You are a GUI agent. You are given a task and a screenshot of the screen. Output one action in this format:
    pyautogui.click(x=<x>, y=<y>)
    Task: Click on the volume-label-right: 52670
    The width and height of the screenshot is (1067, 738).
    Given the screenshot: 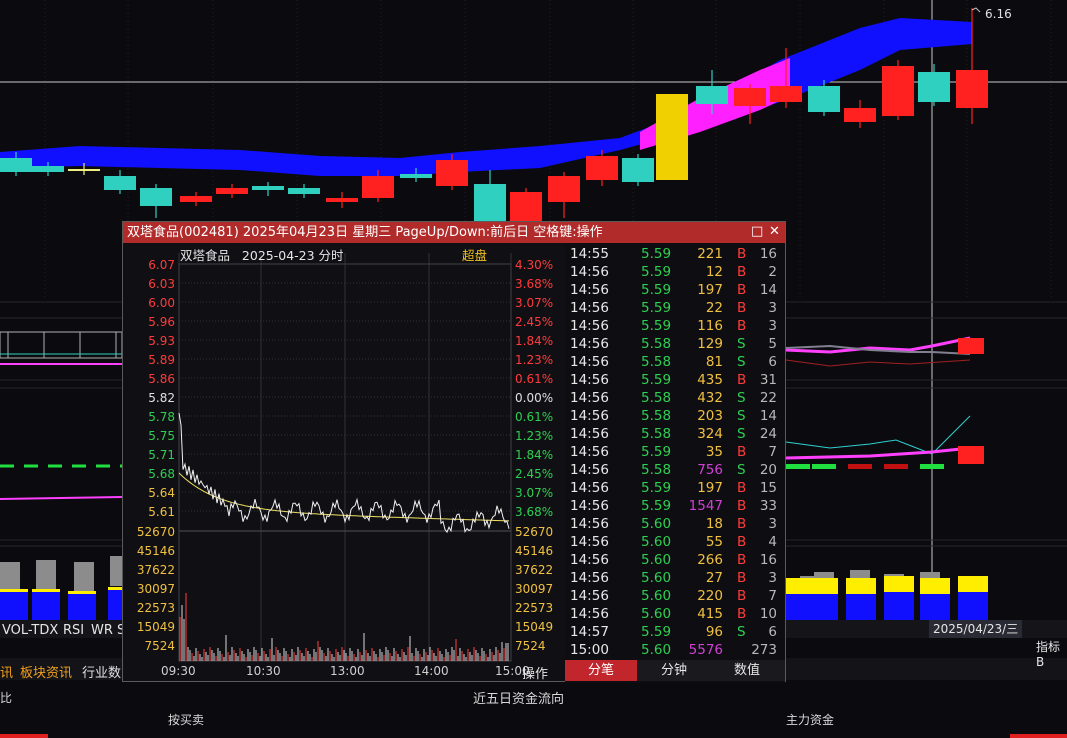 What is the action you would take?
    pyautogui.click(x=534, y=532)
    